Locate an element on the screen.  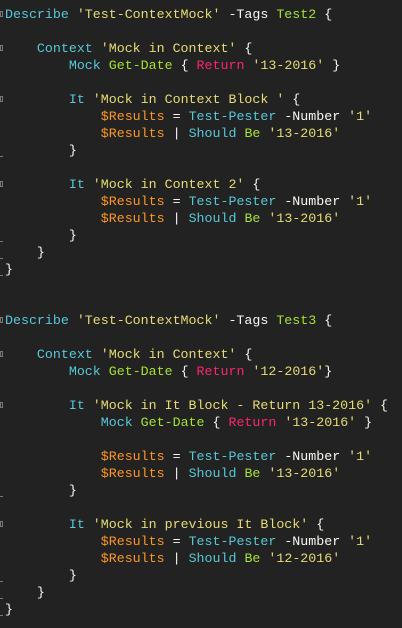
code-token-str: 'Mock in Context' is located at coordinates (168, 48).